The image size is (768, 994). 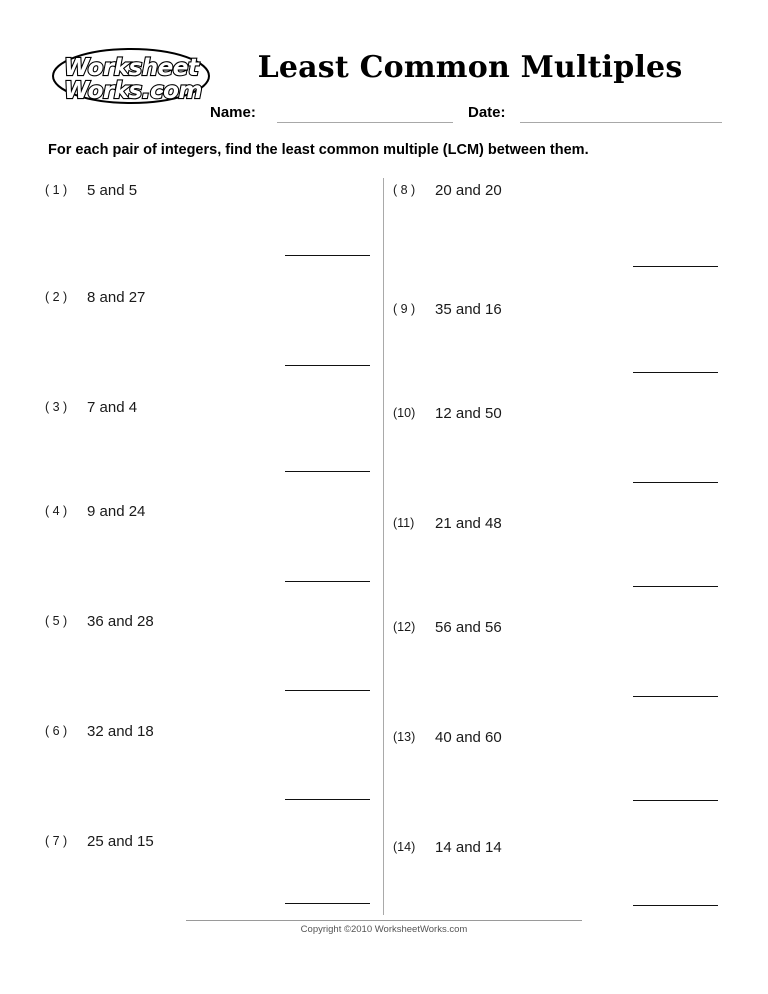 What do you see at coordinates (404, 413) in the screenshot?
I see `problem-number: (10)` at bounding box center [404, 413].